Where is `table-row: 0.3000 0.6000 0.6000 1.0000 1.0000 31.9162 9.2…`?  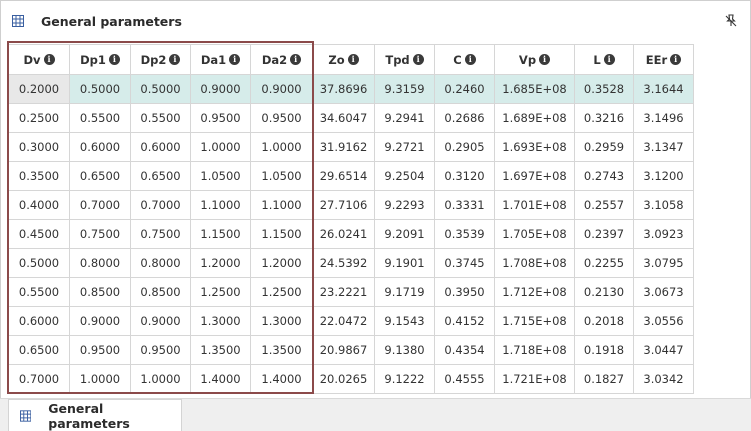 table-row: 0.3000 0.6000 0.6000 1.0000 1.0000 31.9162 9.2… is located at coordinates (351, 147).